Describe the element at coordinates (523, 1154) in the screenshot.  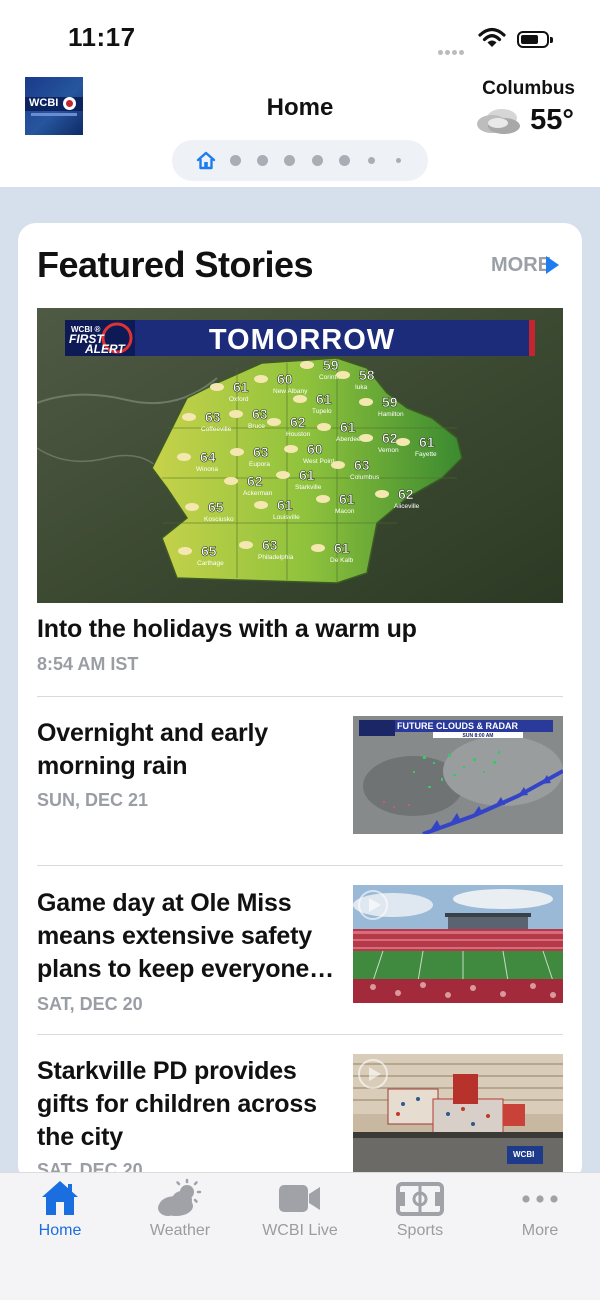
I see `thumb-badge: WCBI` at that location.